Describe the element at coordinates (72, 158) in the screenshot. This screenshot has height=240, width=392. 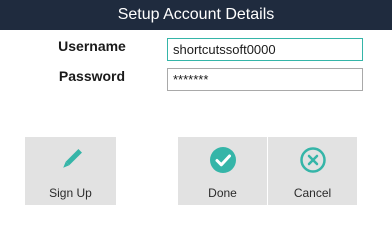
I see `pencil-icon` at that location.